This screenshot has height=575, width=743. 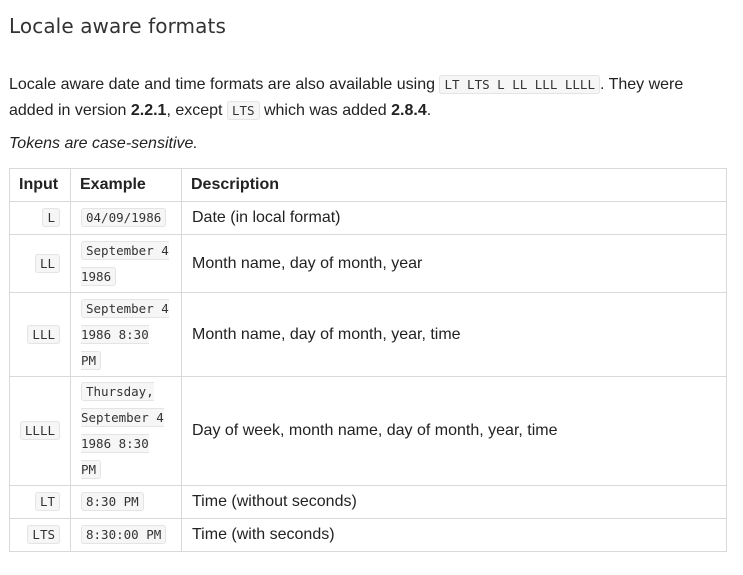 I want to click on header-description: Description, so click(x=454, y=185).